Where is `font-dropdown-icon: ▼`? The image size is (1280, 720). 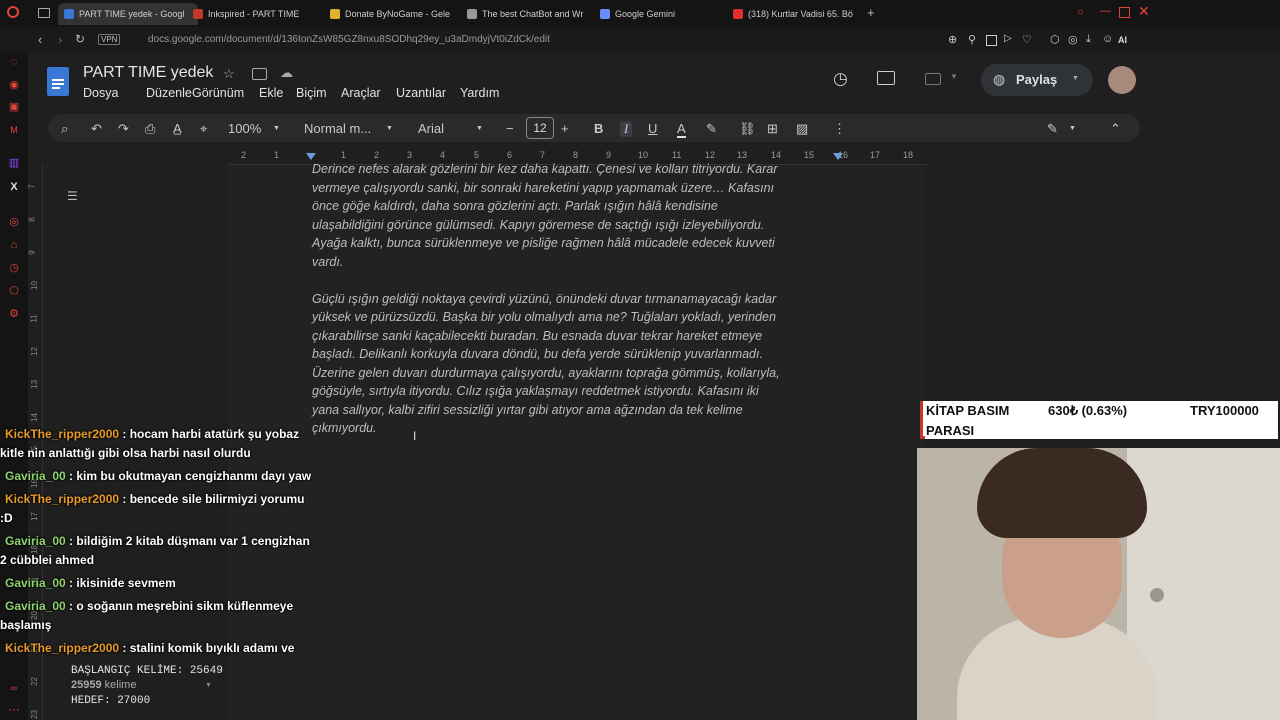 font-dropdown-icon: ▼ is located at coordinates (479, 128).